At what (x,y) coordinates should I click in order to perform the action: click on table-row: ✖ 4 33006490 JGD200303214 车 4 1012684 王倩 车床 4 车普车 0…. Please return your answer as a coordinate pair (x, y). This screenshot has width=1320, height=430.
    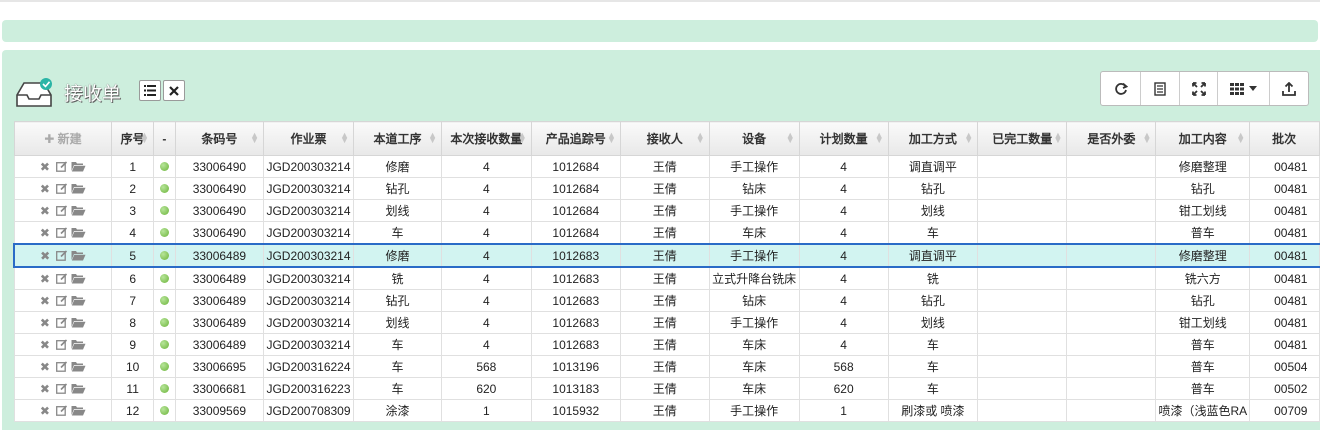
    Looking at the image, I should click on (666, 233).